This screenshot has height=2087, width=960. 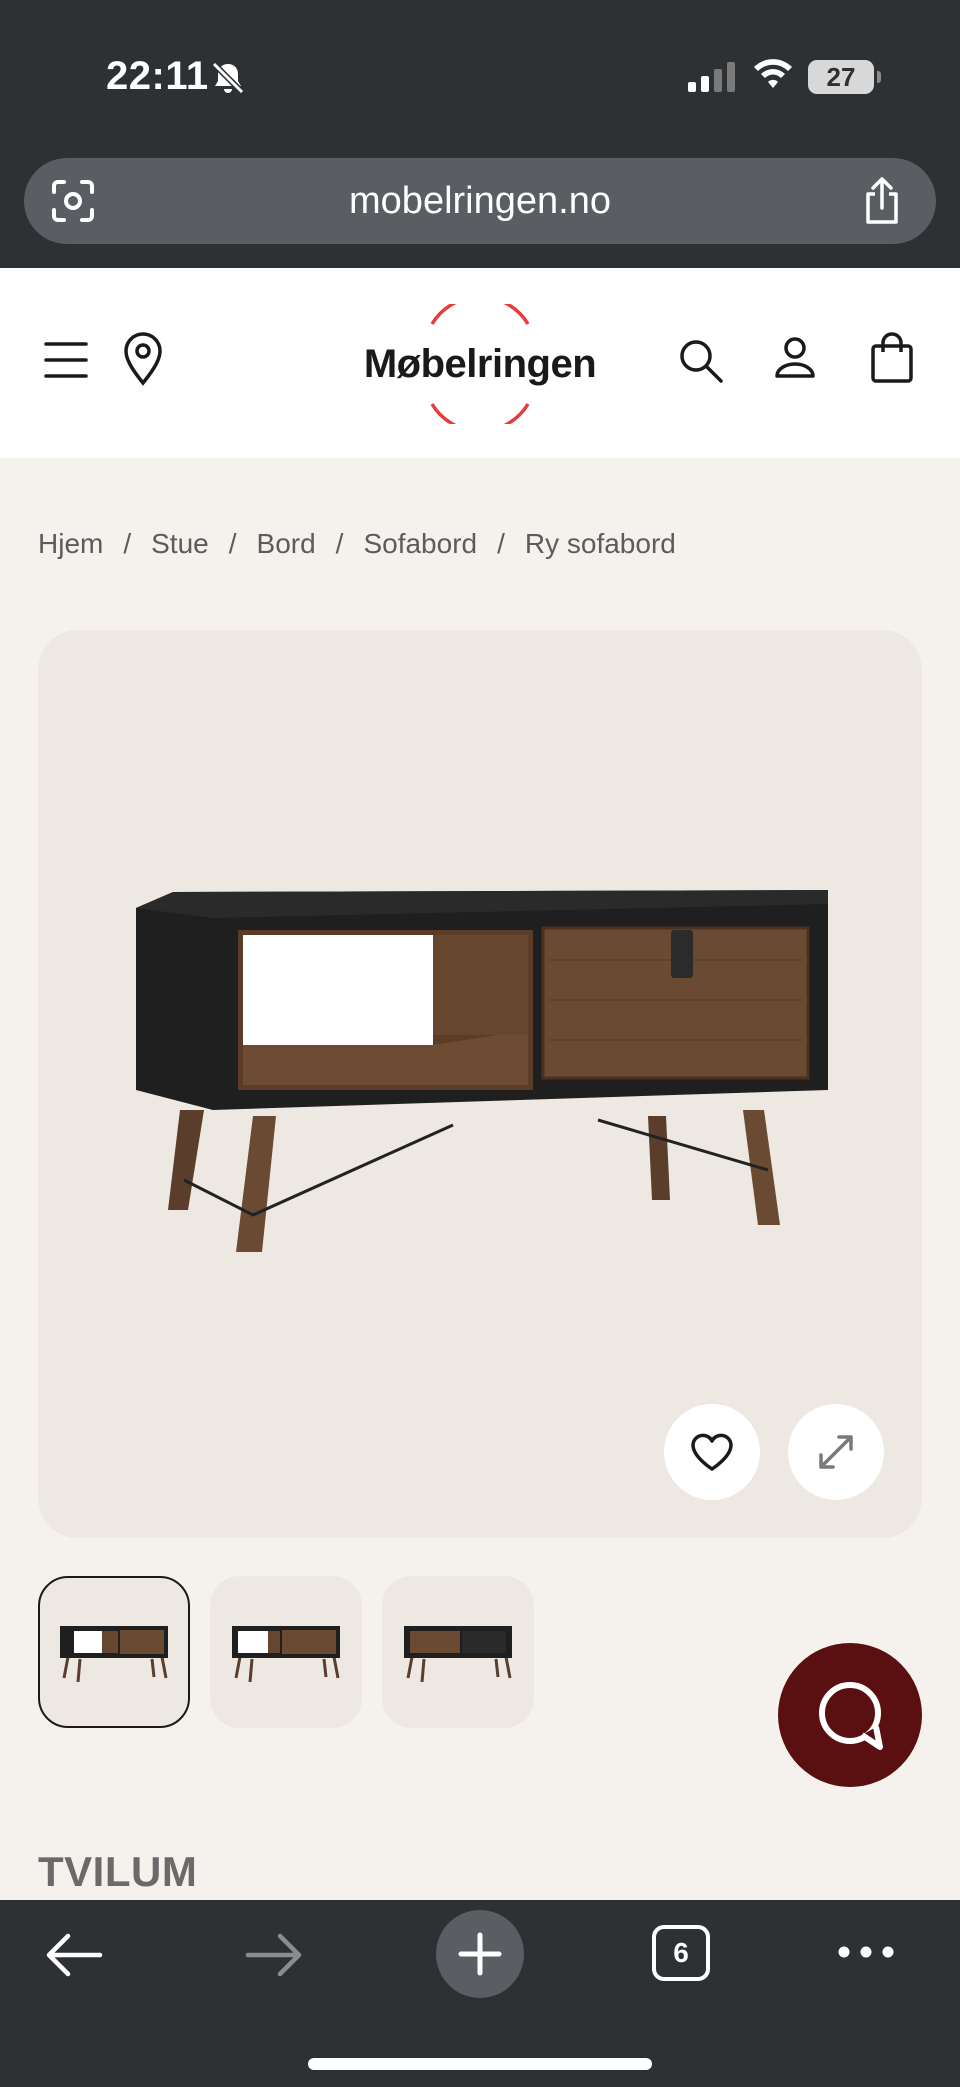 I want to click on expand-icon, so click(x=836, y=1452).